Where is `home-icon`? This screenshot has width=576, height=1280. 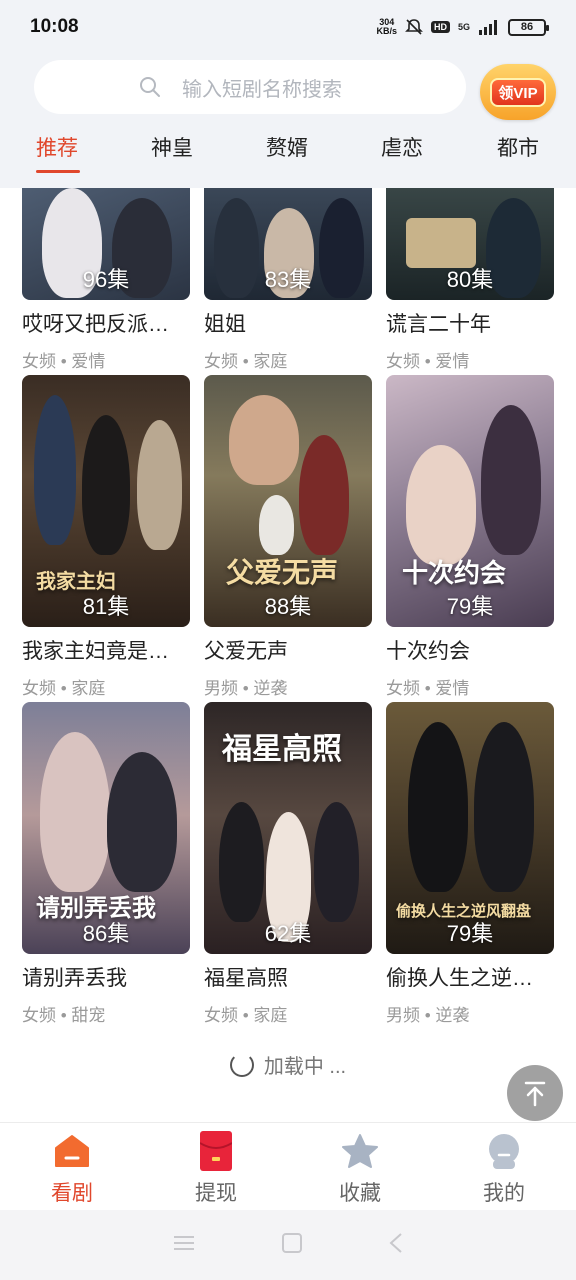
home-icon is located at coordinates (72, 1151).